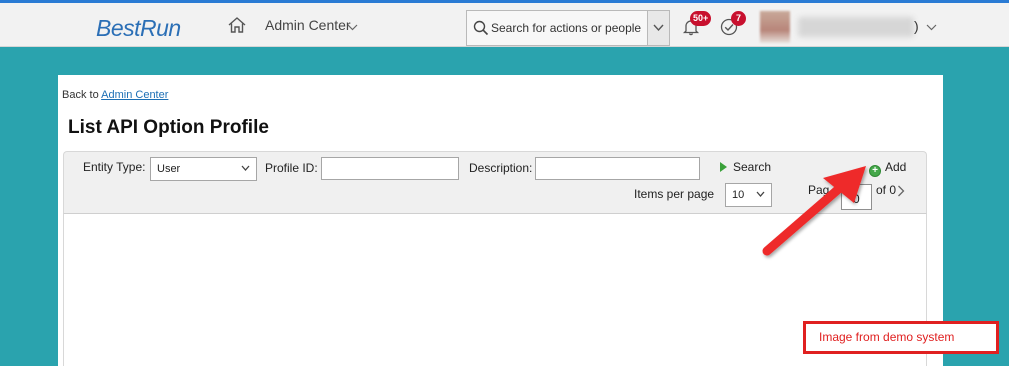 The height and width of the screenshot is (366, 1009). Describe the element at coordinates (814, 211) in the screenshot. I see `annotation-arrow` at that location.